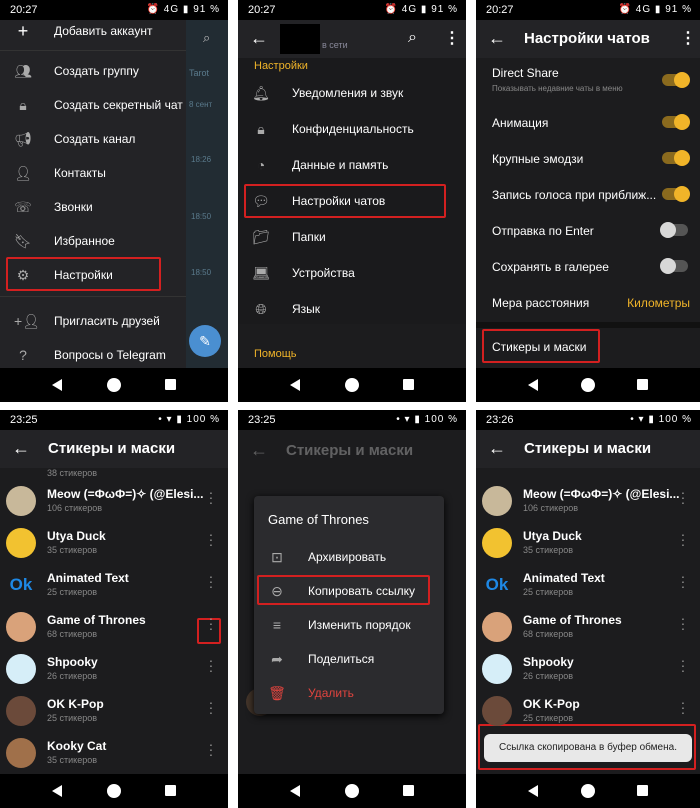 This screenshot has width=700, height=808. I want to click on cat-sticker-icon, so click(497, 501).